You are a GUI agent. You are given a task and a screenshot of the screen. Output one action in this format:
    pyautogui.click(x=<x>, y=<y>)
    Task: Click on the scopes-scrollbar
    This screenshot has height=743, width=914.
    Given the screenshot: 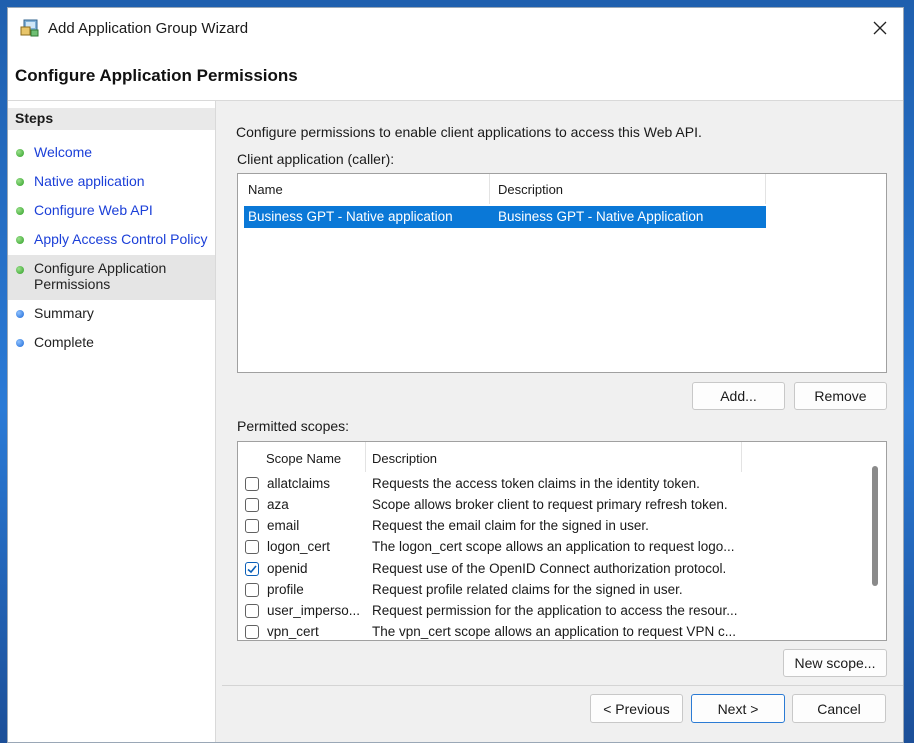 What is the action you would take?
    pyautogui.click(x=875, y=526)
    